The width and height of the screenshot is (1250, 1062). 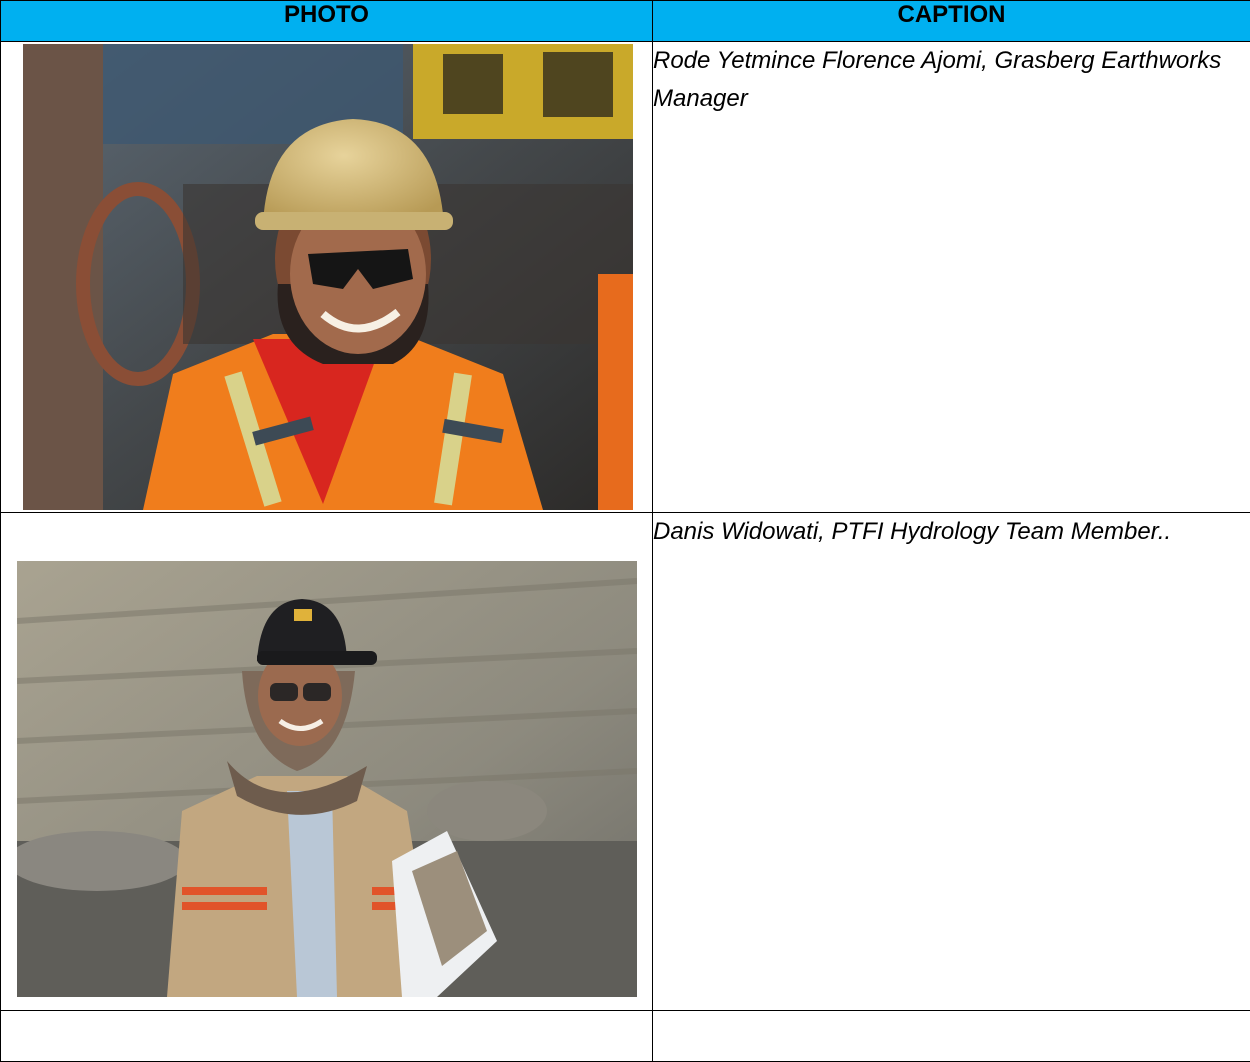 I want to click on photo-cell-empty, so click(x=327, y=1036).